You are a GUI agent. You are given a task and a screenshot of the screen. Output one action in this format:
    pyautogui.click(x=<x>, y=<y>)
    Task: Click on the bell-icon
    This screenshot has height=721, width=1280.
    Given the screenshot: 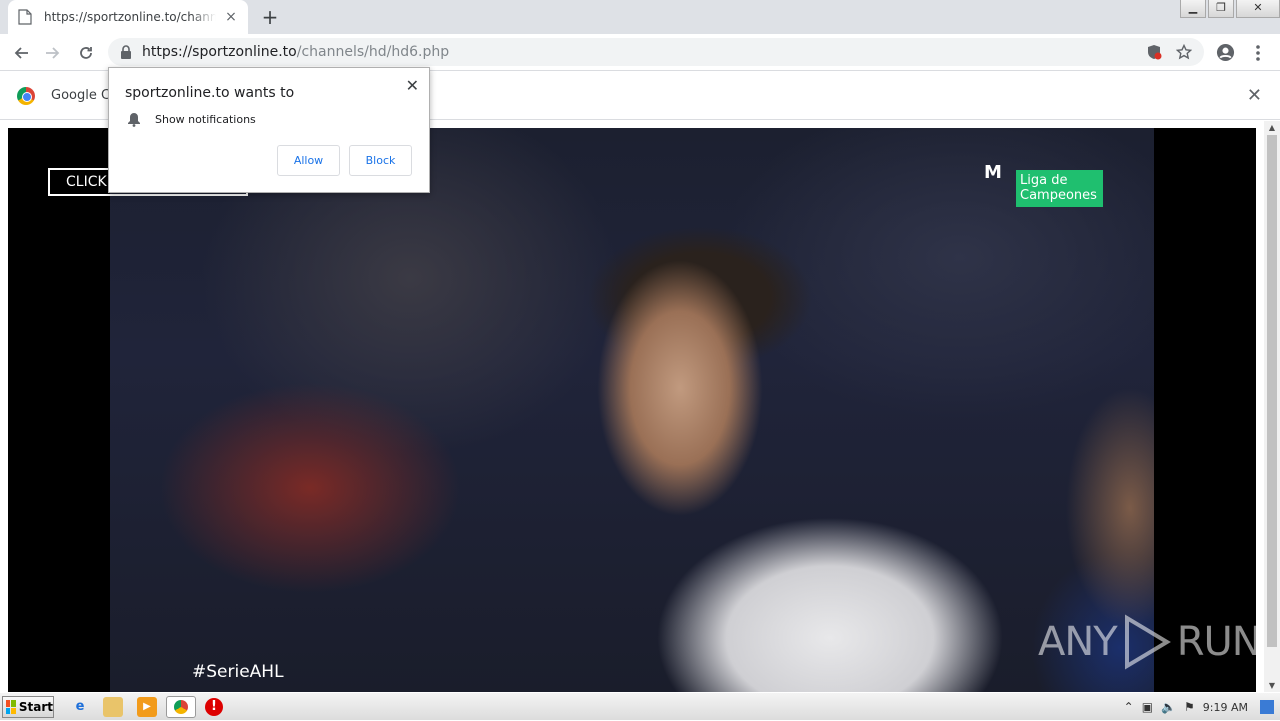 What is the action you would take?
    pyautogui.click(x=134, y=120)
    